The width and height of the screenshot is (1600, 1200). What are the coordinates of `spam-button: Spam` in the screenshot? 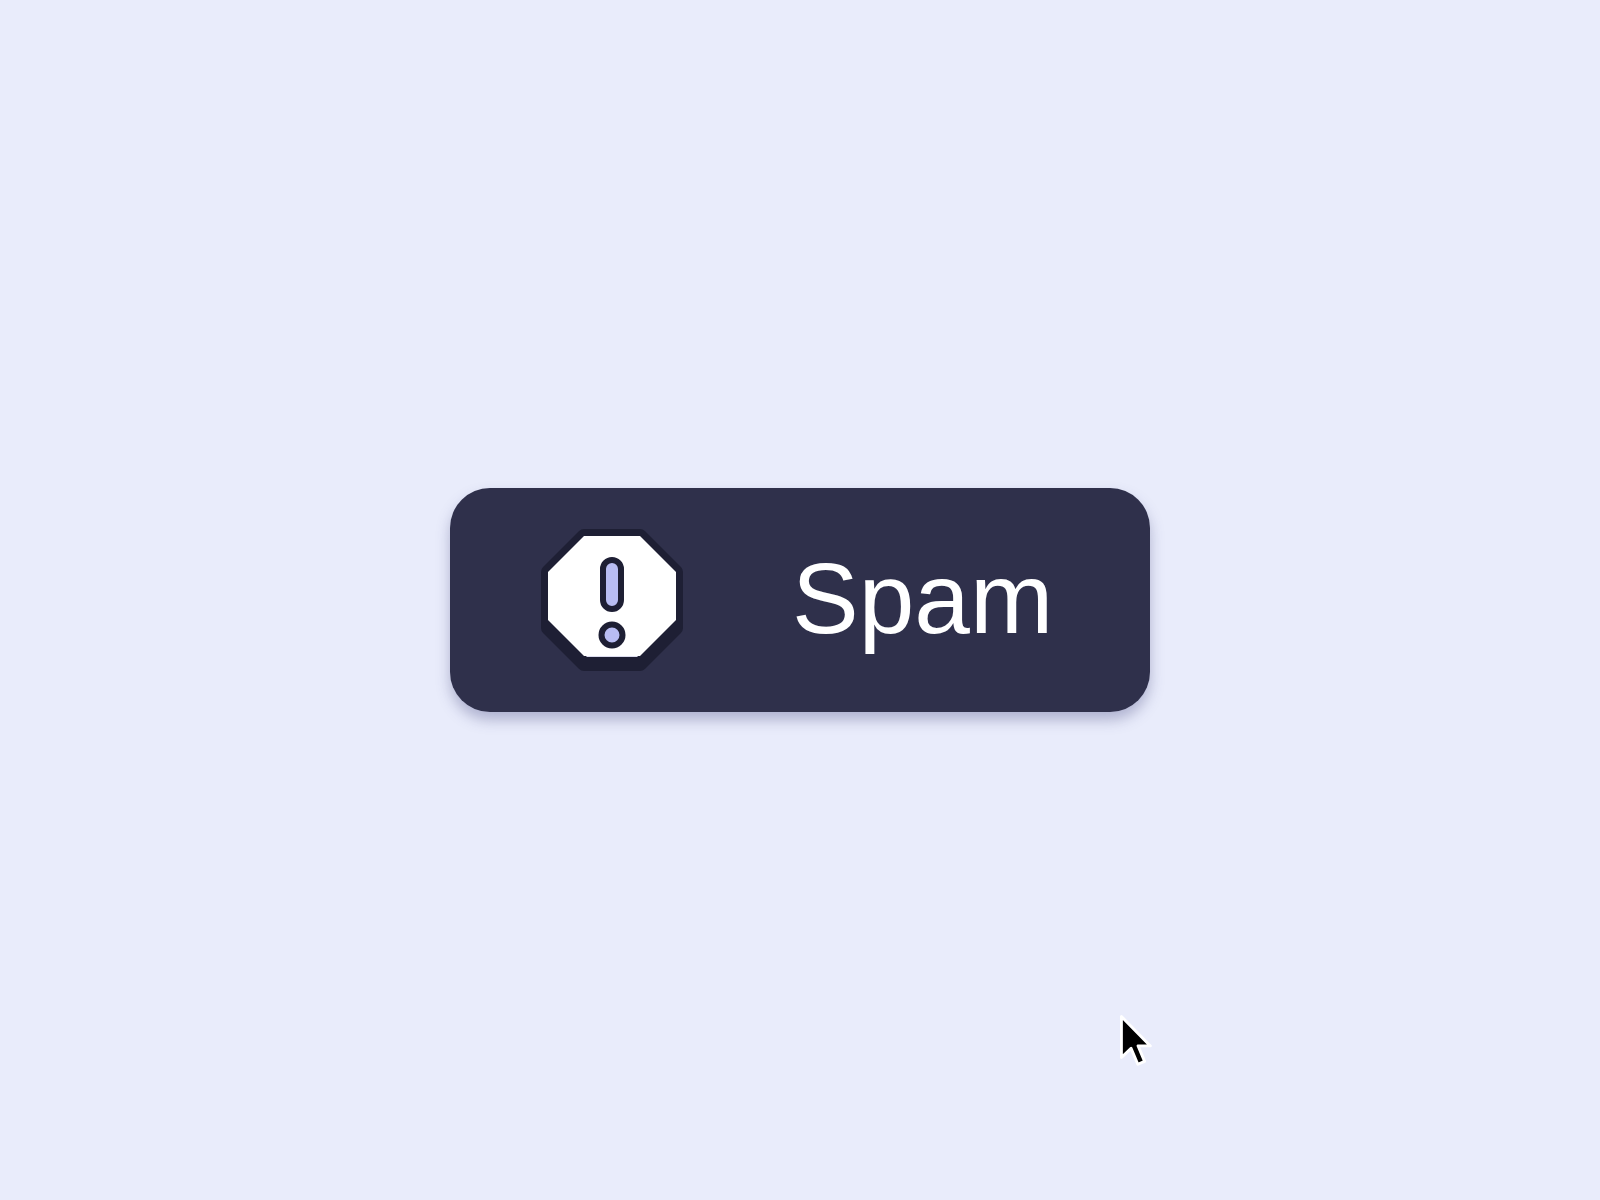 It's located at (800, 600).